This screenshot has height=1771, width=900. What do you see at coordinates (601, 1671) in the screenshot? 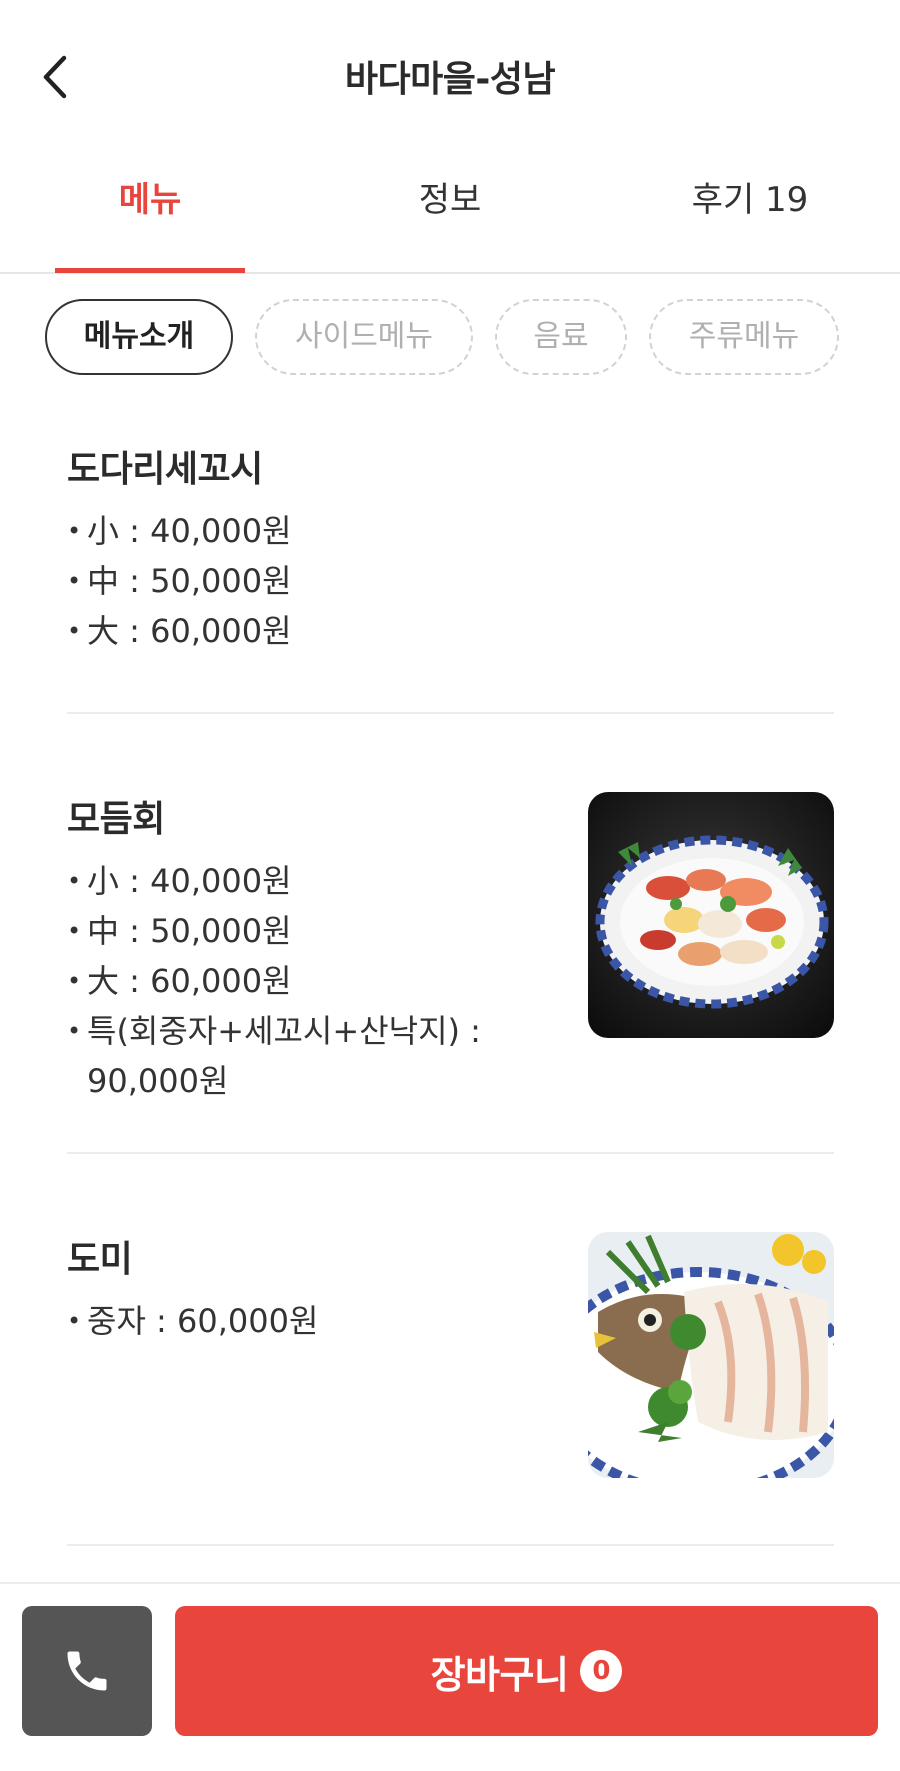
I see `cart-count-badge: 0` at bounding box center [601, 1671].